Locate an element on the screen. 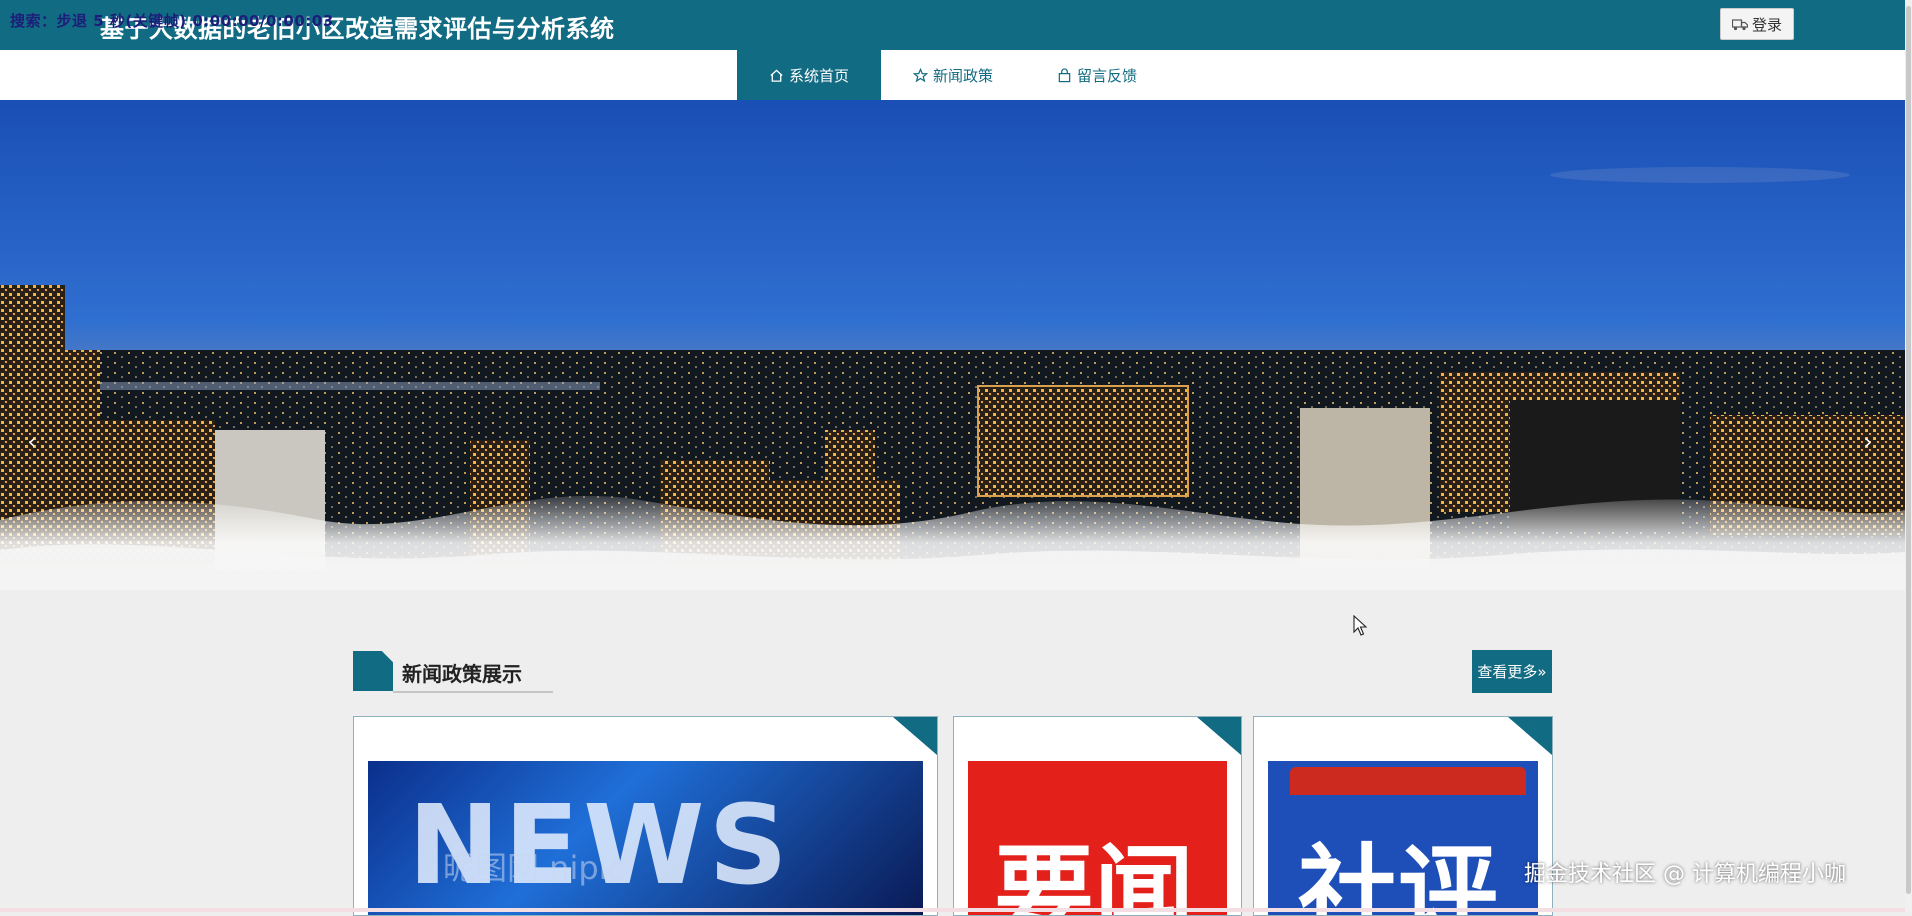 This screenshot has width=1912, height=916. truck-icon is located at coordinates (1739, 24).